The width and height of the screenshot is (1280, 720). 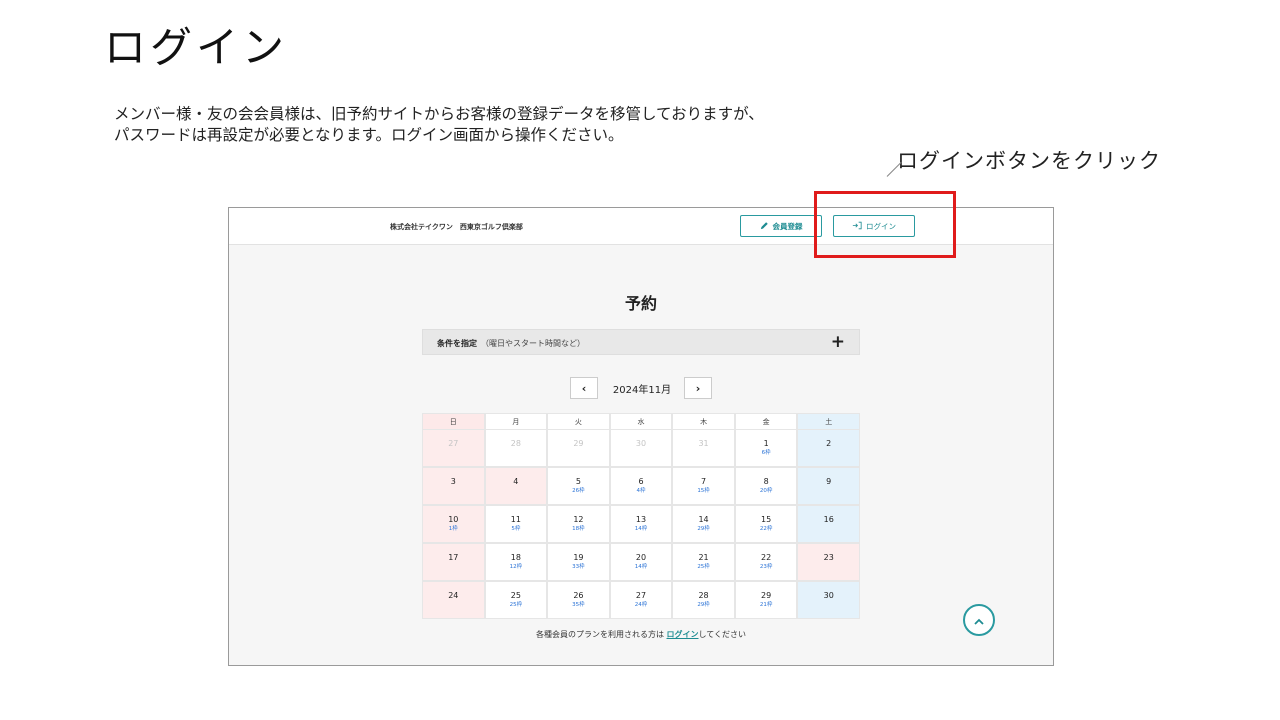 I want to click on calendar-day-cell: 16, so click(x=828, y=524).